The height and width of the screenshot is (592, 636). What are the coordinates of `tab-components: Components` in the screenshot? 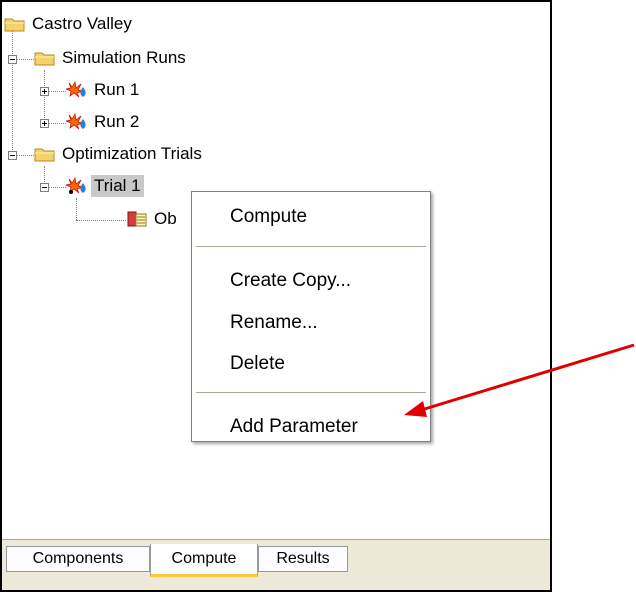 It's located at (78, 559).